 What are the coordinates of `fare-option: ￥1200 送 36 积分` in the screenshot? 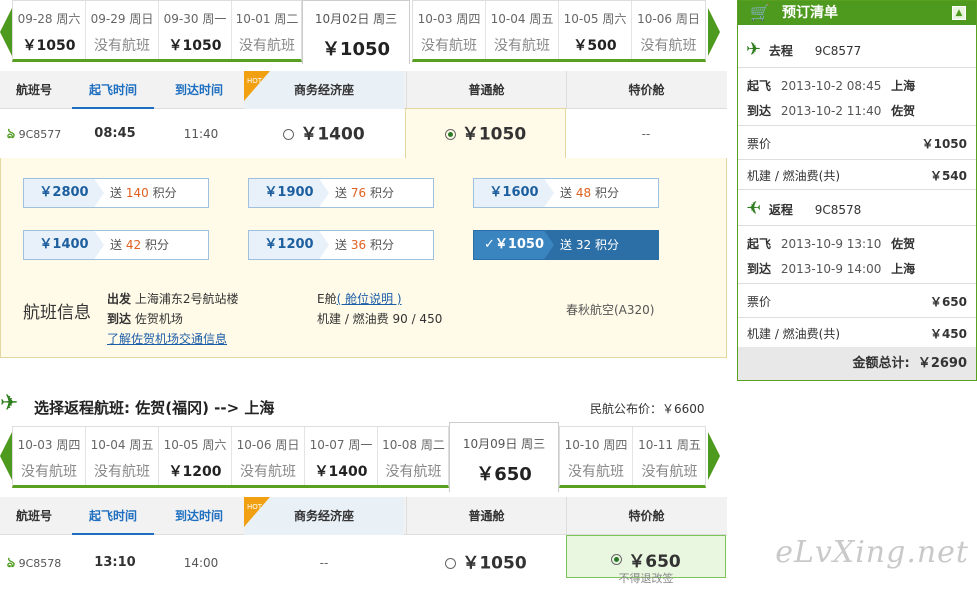 It's located at (341, 245).